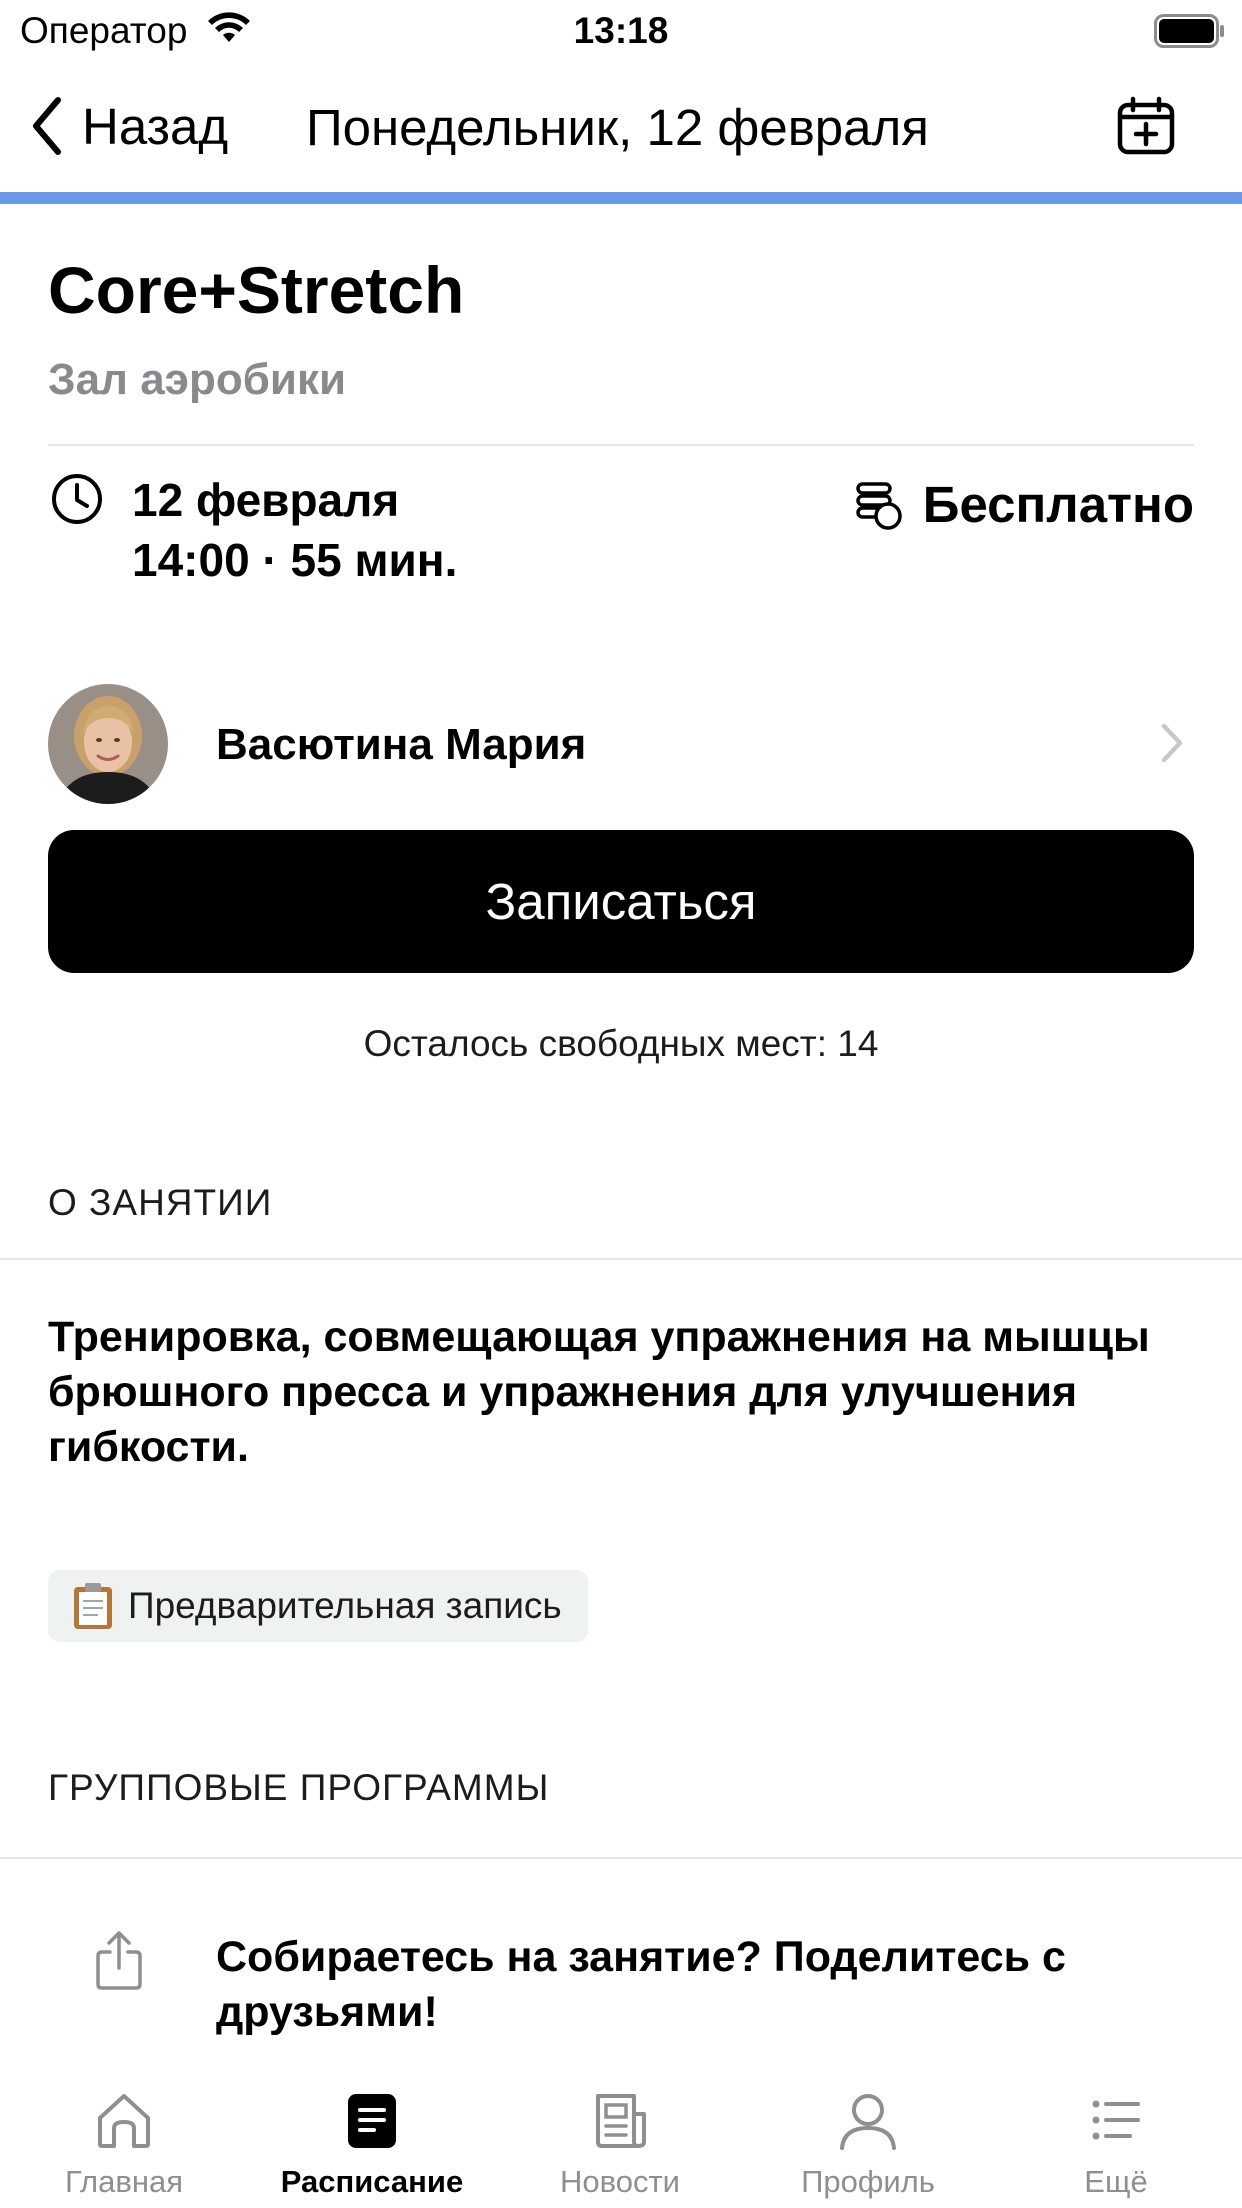 Image resolution: width=1242 pixels, height=2208 pixels. Describe the element at coordinates (879, 506) in the screenshot. I see `coins-icon` at that location.